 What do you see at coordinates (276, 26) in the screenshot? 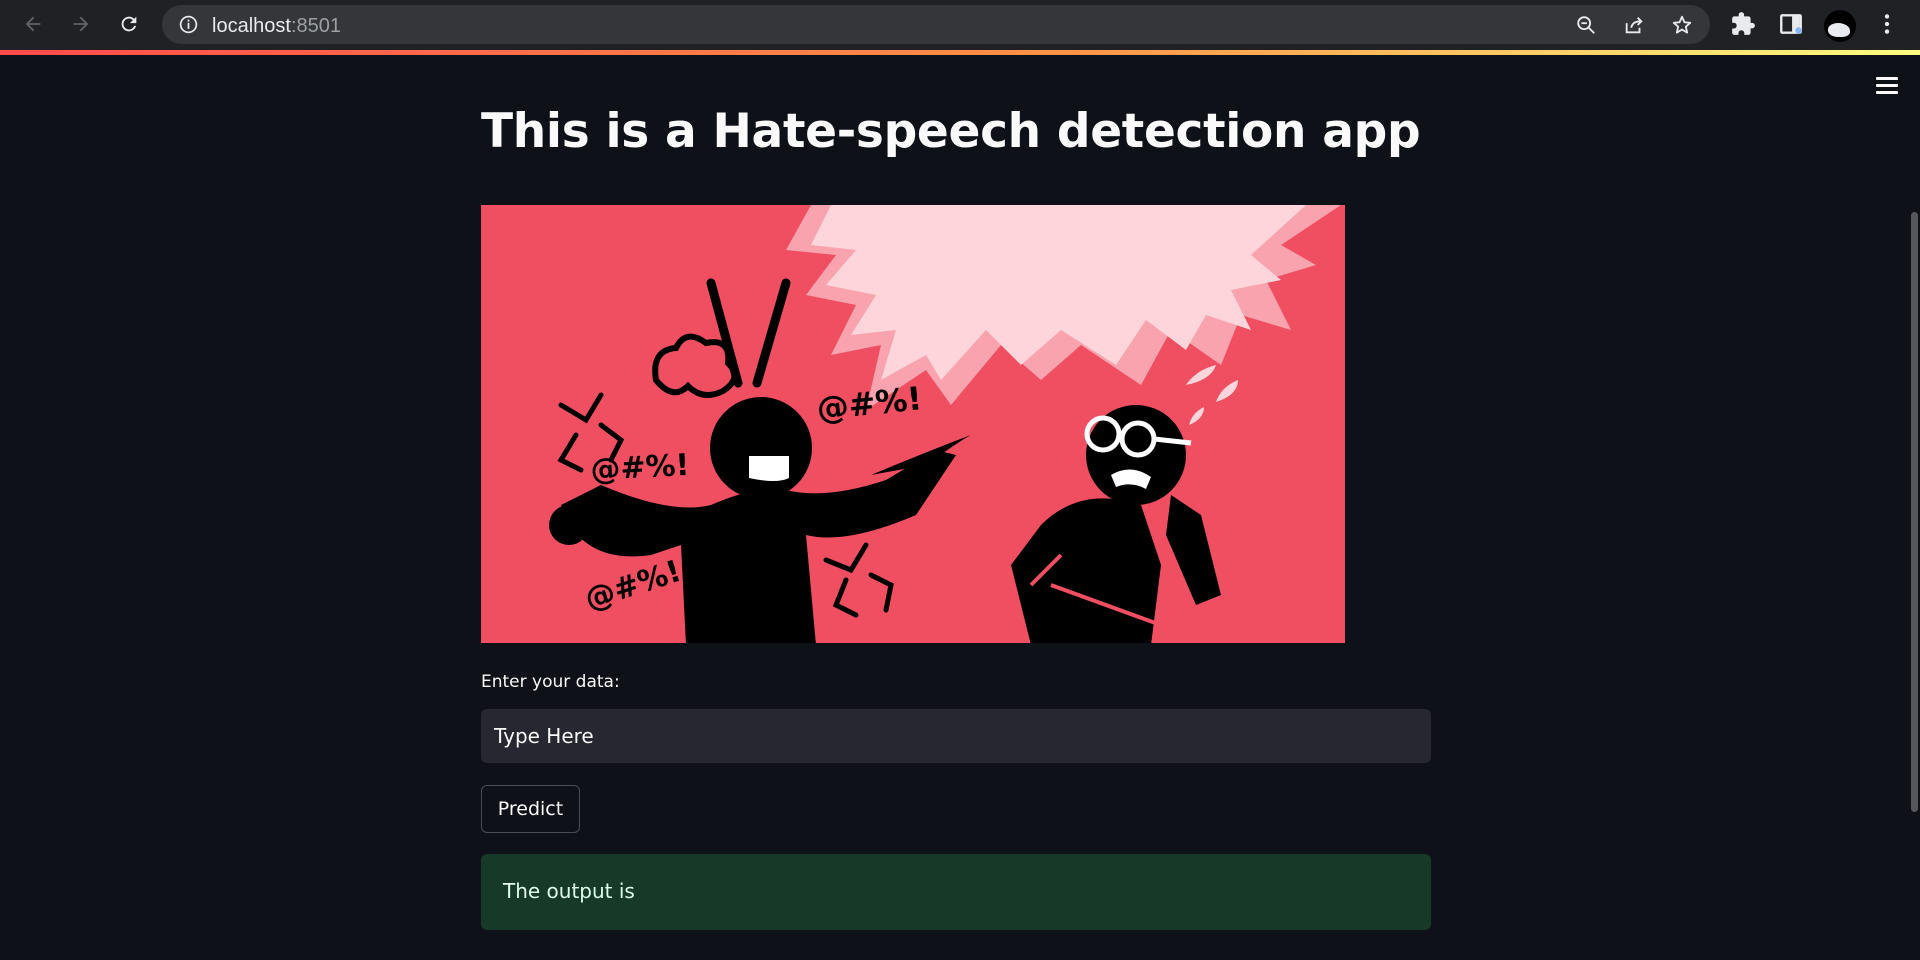
I see `url-text: localhost:8501` at bounding box center [276, 26].